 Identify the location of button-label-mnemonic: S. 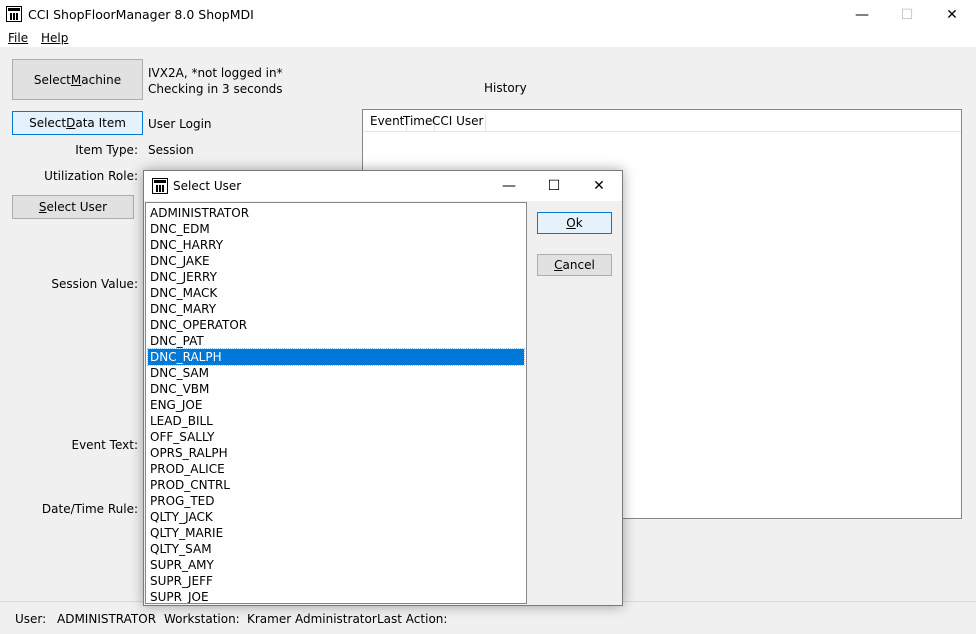
(42, 207).